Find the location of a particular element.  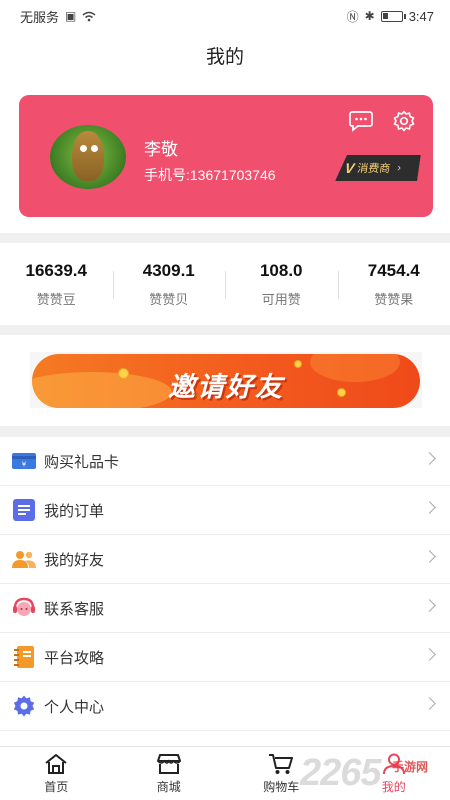

store-icon is located at coordinates (168, 763).